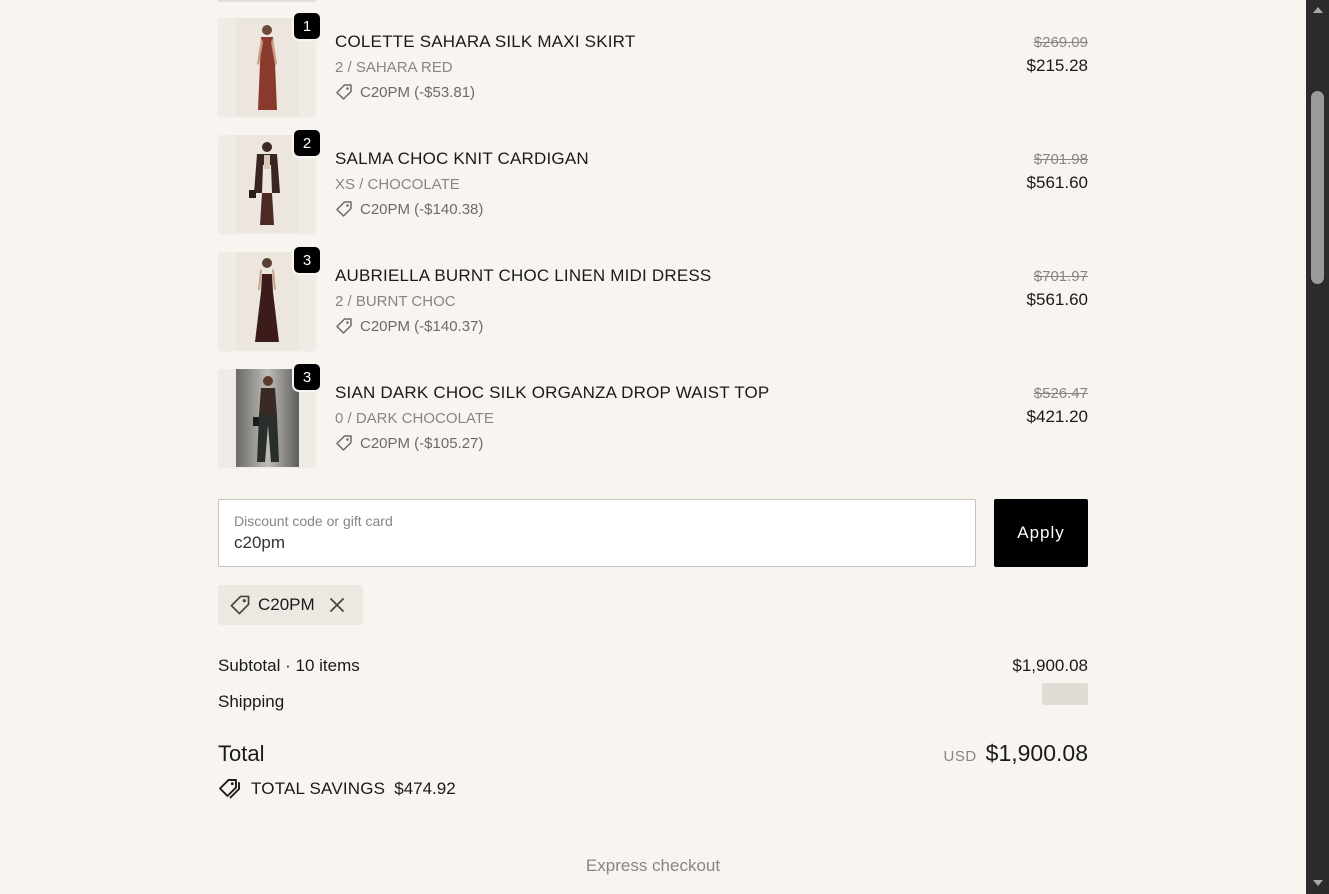  What do you see at coordinates (1050, 665) in the screenshot?
I see `subtotal-value: $1,900.08` at bounding box center [1050, 665].